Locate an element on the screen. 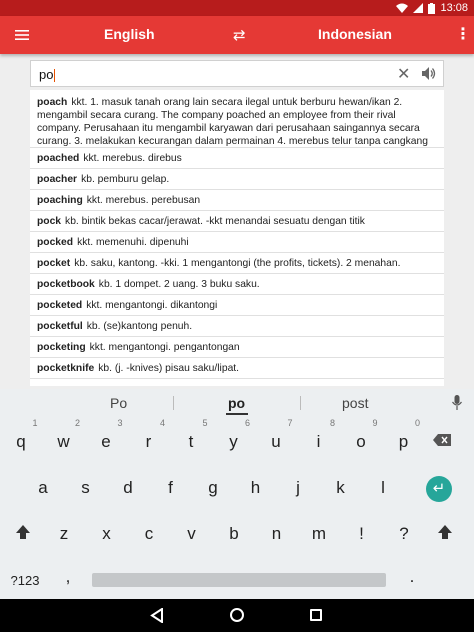 This screenshot has width=474, height=632. recent-apps-icon is located at coordinates (316, 615).